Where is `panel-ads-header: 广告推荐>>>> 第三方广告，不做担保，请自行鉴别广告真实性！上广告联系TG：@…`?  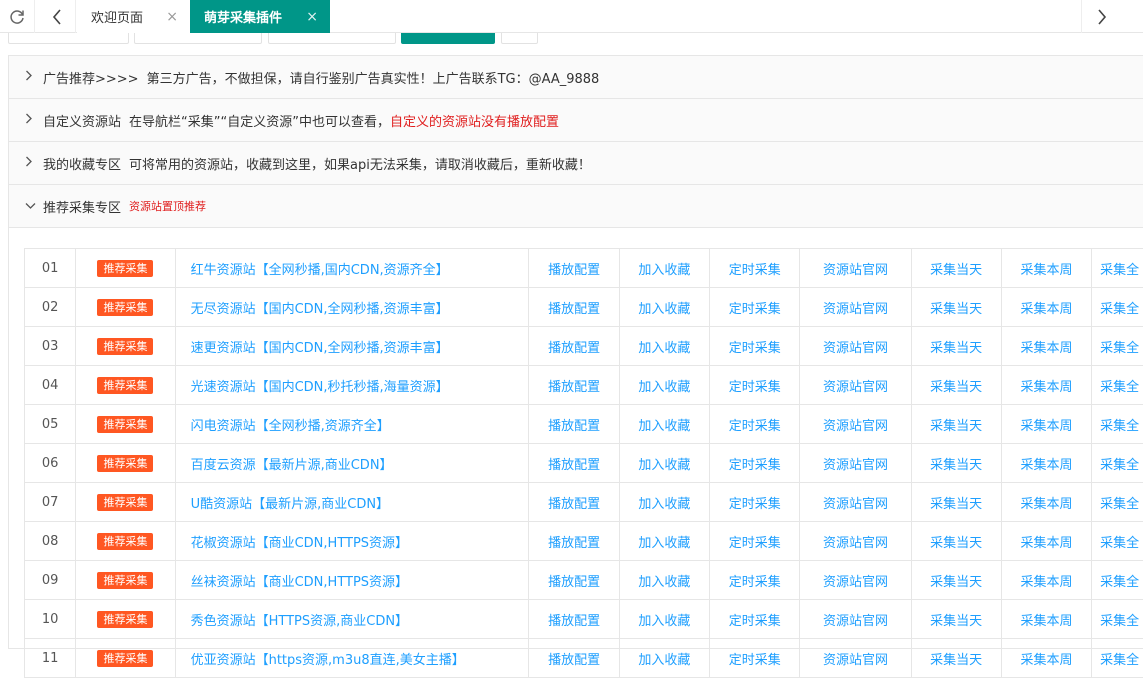
panel-ads-header: 广告推荐>>>> 第三方广告，不做担保，请自行鉴别广告真实性！上广告联系TG：@… is located at coordinates (576, 77).